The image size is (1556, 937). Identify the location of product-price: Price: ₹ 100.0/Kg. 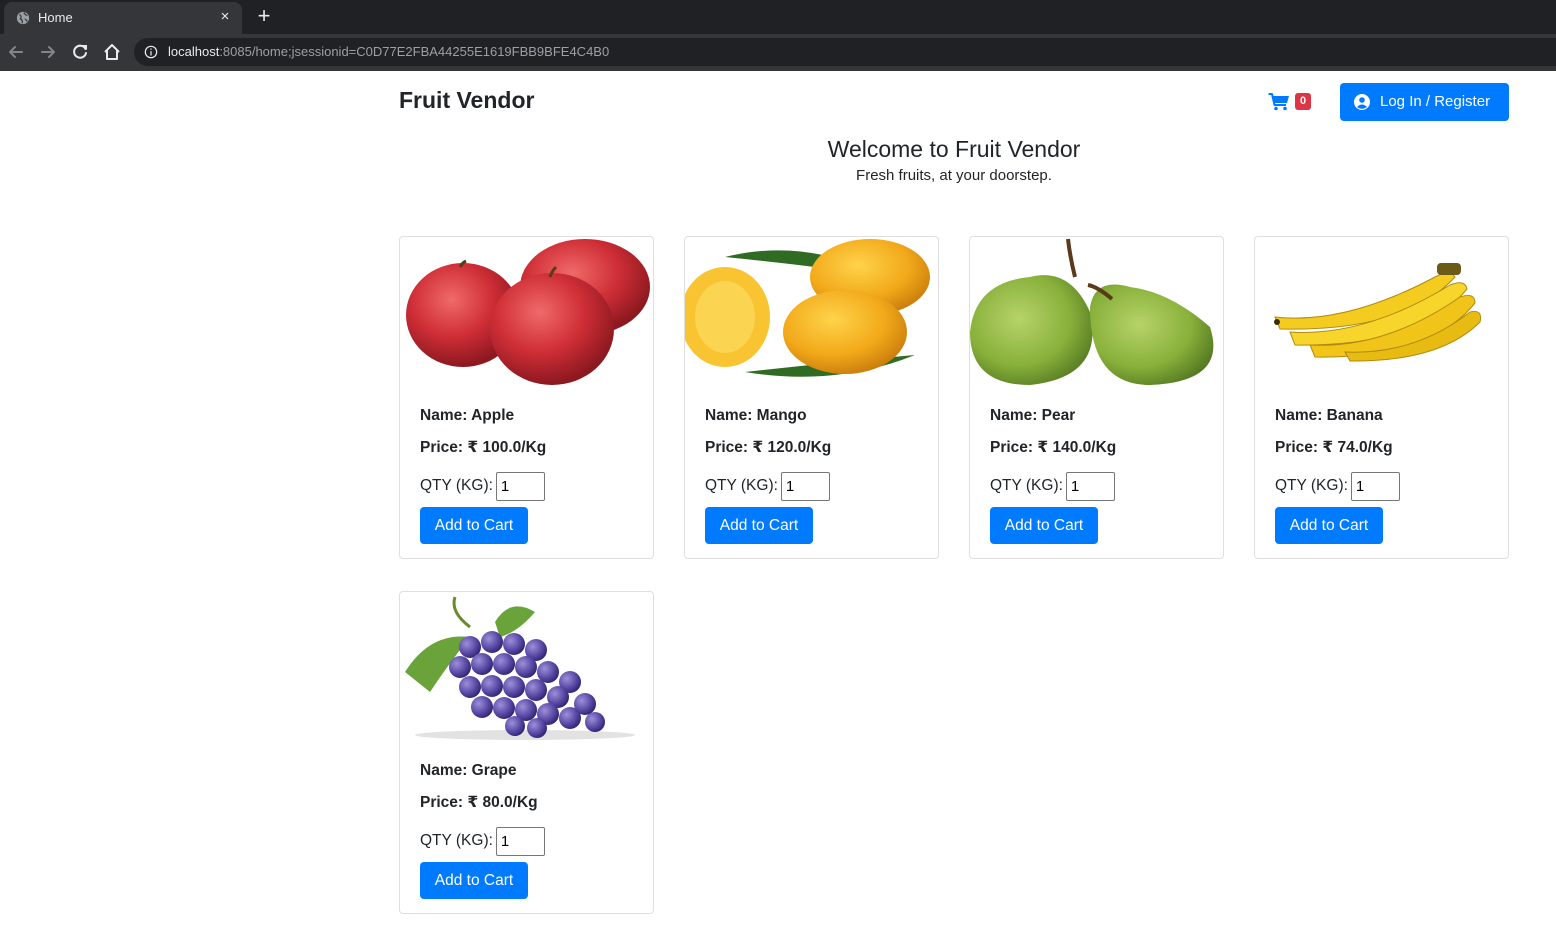
(483, 447).